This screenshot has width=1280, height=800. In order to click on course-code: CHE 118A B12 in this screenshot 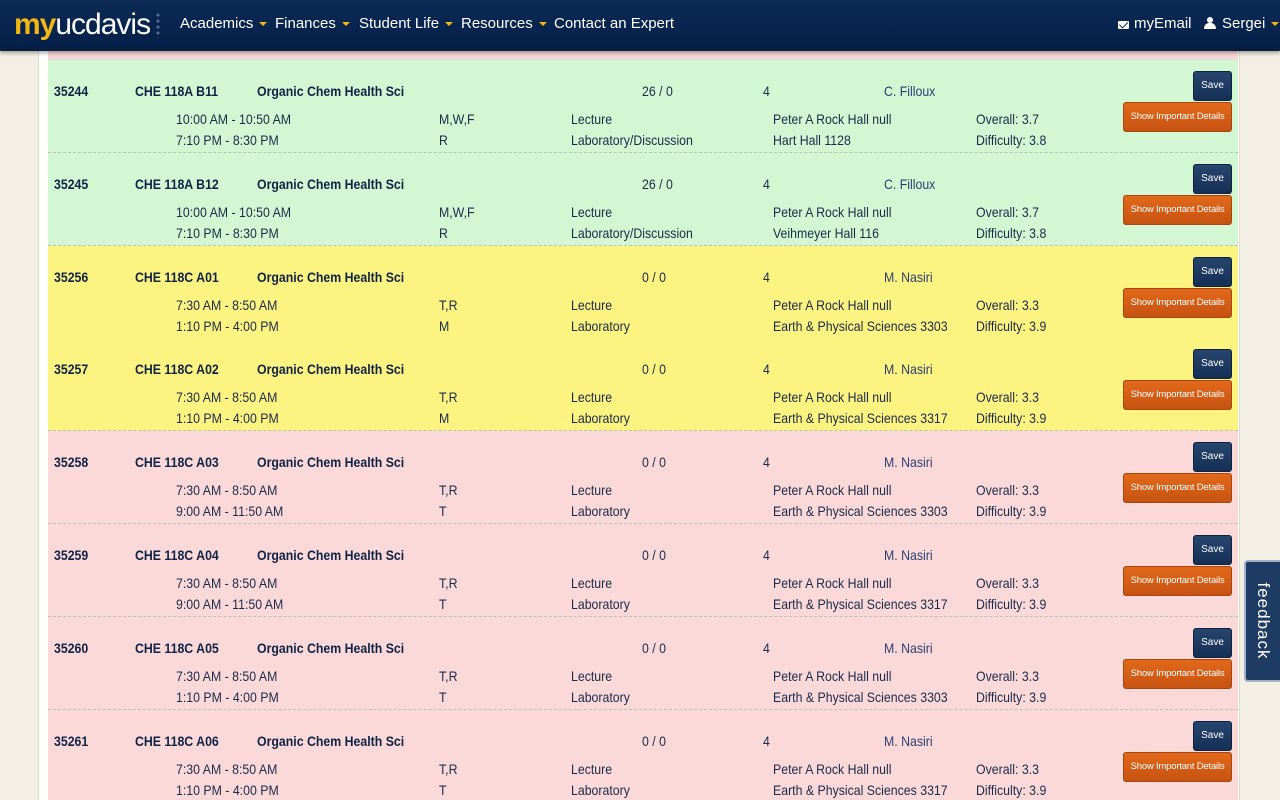, I will do `click(177, 184)`.